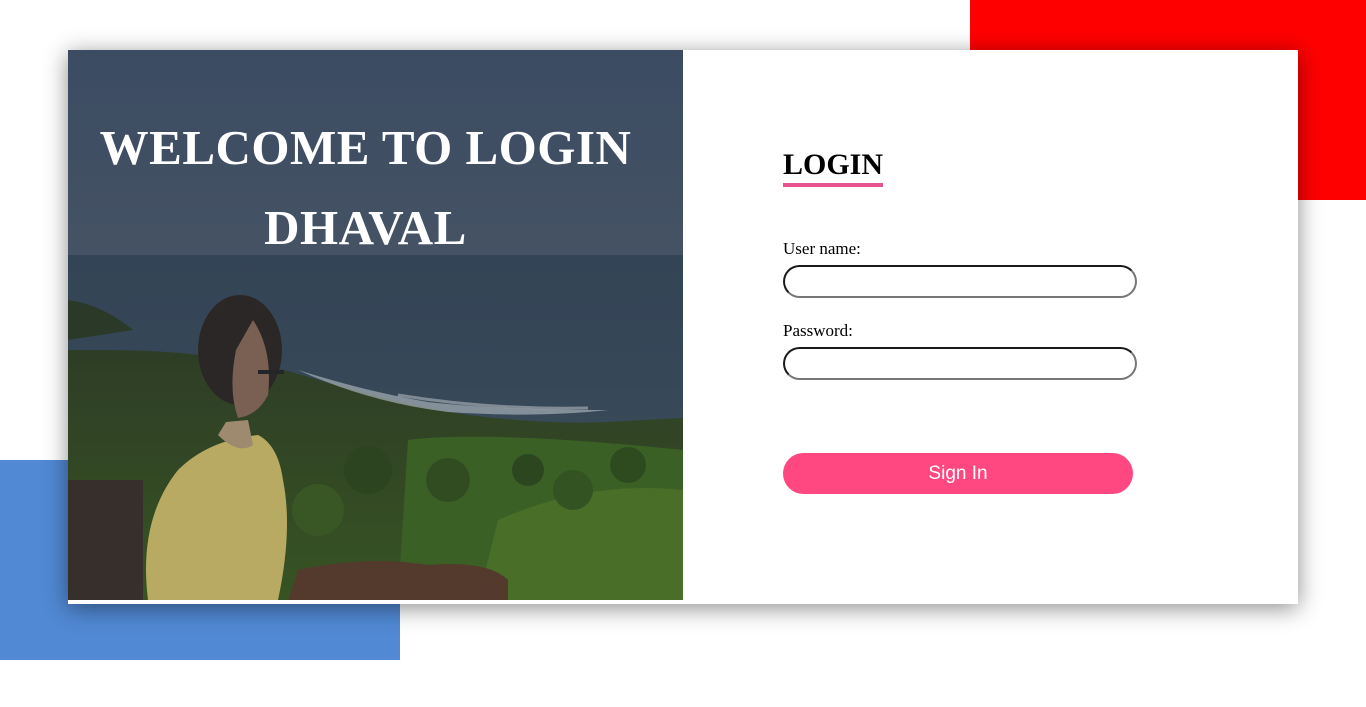  What do you see at coordinates (365, 147) in the screenshot?
I see `welcome-title-line1: WELCOME TO LOGIN` at bounding box center [365, 147].